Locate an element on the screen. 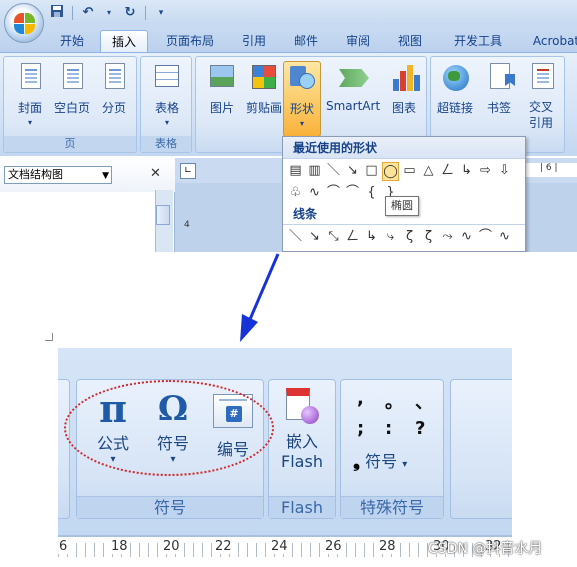  undo-dropdown-icon: ▾ is located at coordinates (109, 13).